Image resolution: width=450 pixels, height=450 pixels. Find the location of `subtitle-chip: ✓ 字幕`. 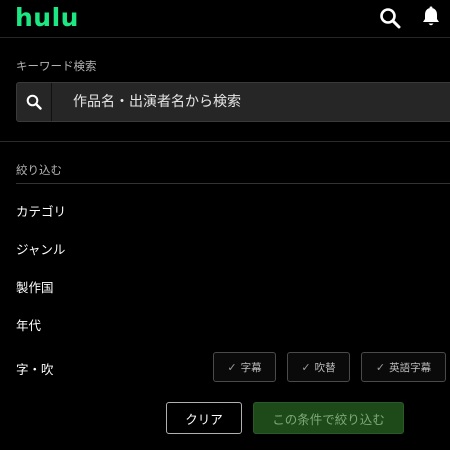

subtitle-chip: ✓ 字幕 is located at coordinates (244, 367).